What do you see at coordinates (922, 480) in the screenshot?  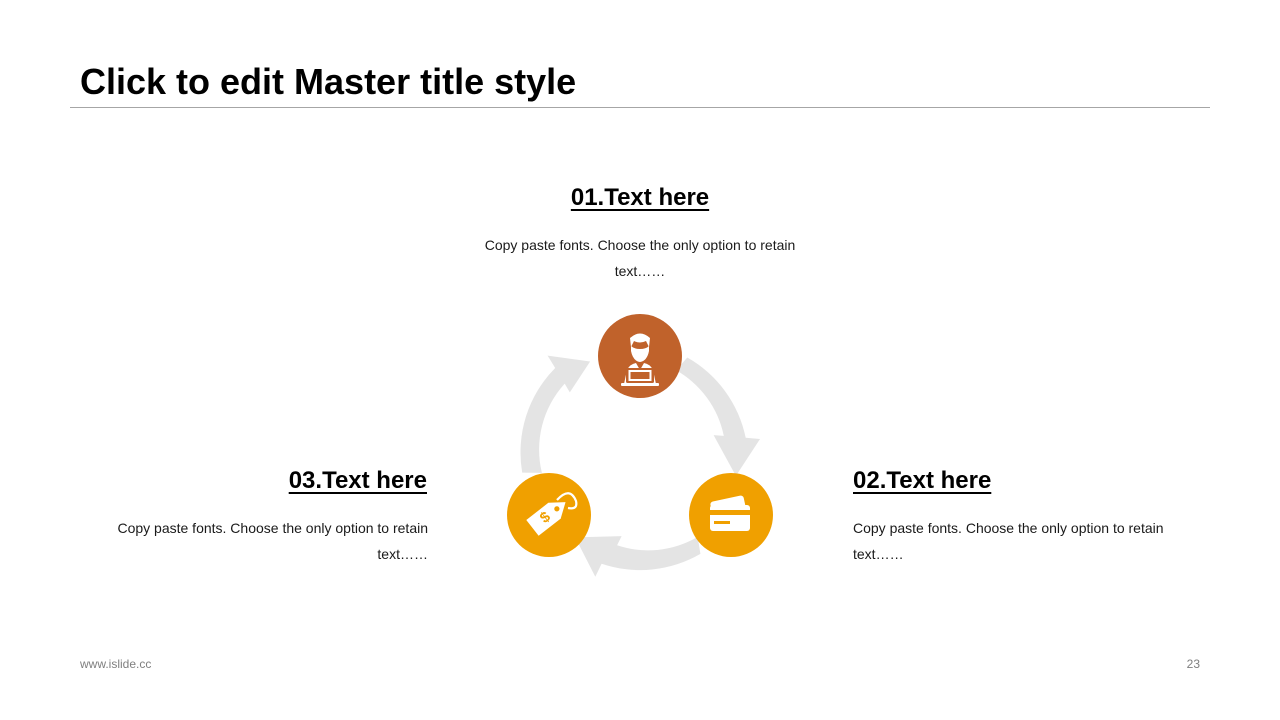 I see `item-2-heading: 02.Text here` at bounding box center [922, 480].